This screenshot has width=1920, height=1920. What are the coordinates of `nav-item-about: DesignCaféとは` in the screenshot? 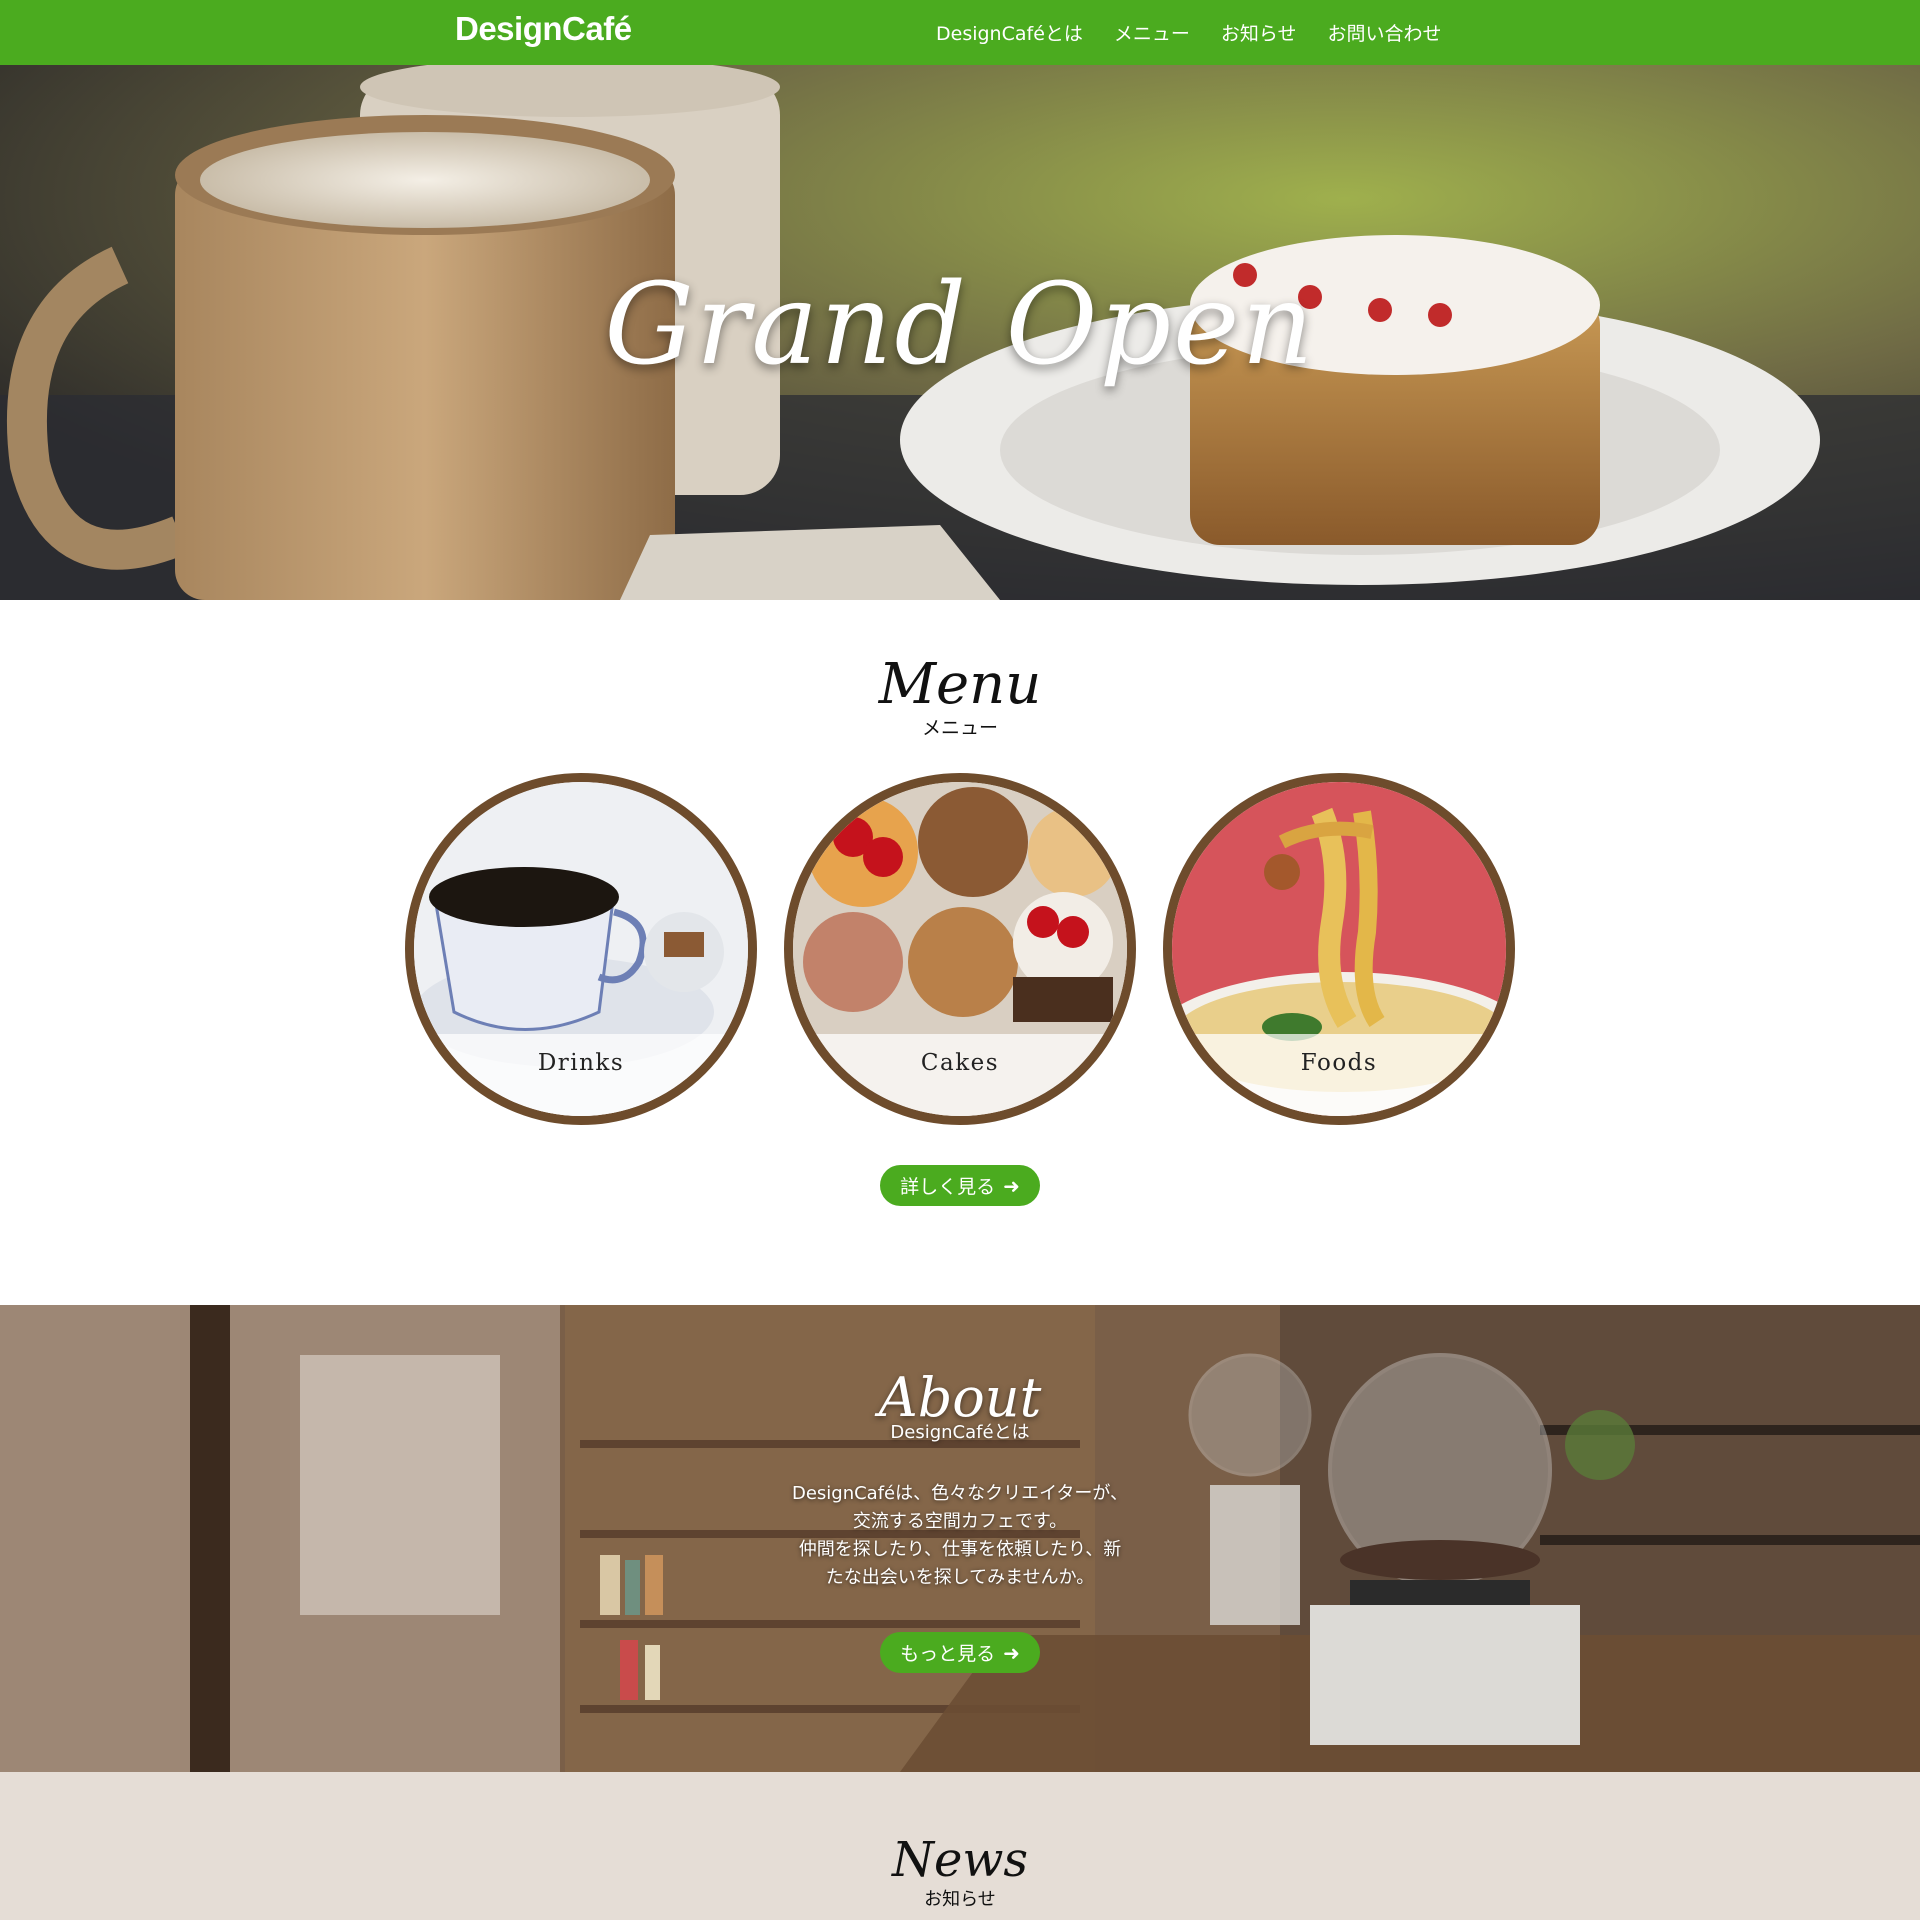 It's located at (1009, 32).